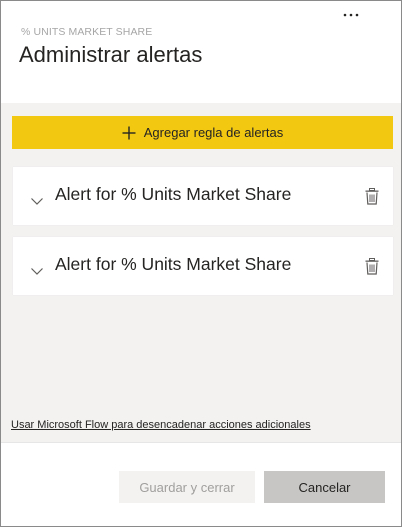 This screenshot has width=402, height=527. What do you see at coordinates (129, 133) in the screenshot?
I see `plus-icon` at bounding box center [129, 133].